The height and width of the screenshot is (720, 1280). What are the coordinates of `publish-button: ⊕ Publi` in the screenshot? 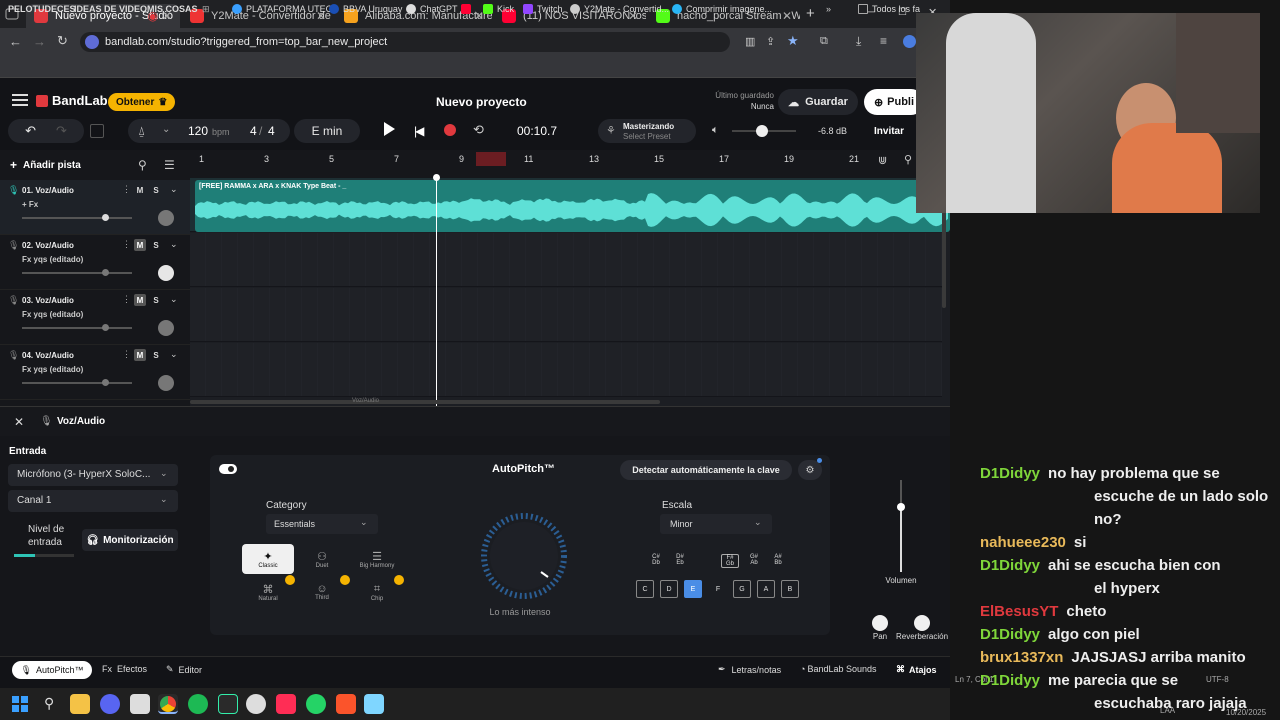 It's located at (894, 102).